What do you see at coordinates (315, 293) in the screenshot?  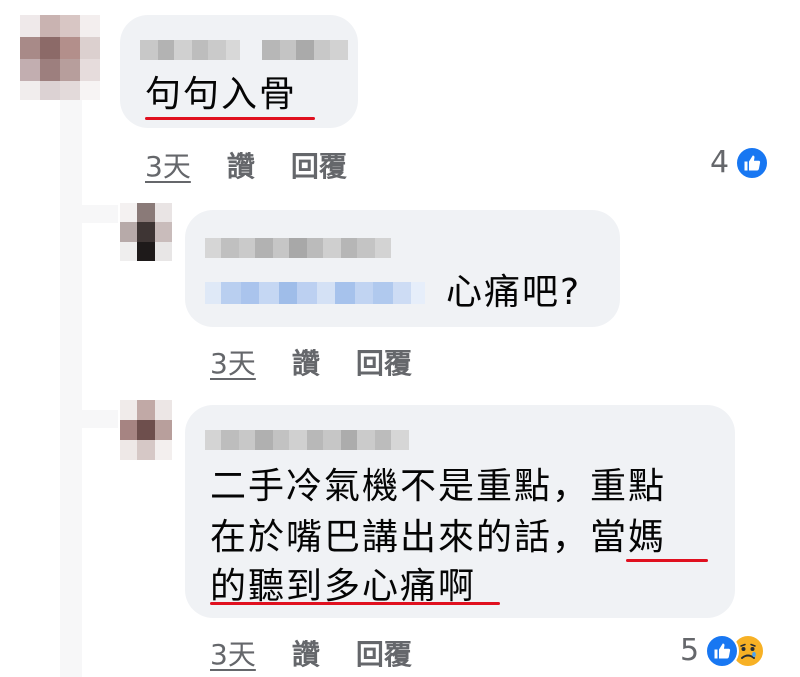 I see `tagged-name-blurred` at bounding box center [315, 293].